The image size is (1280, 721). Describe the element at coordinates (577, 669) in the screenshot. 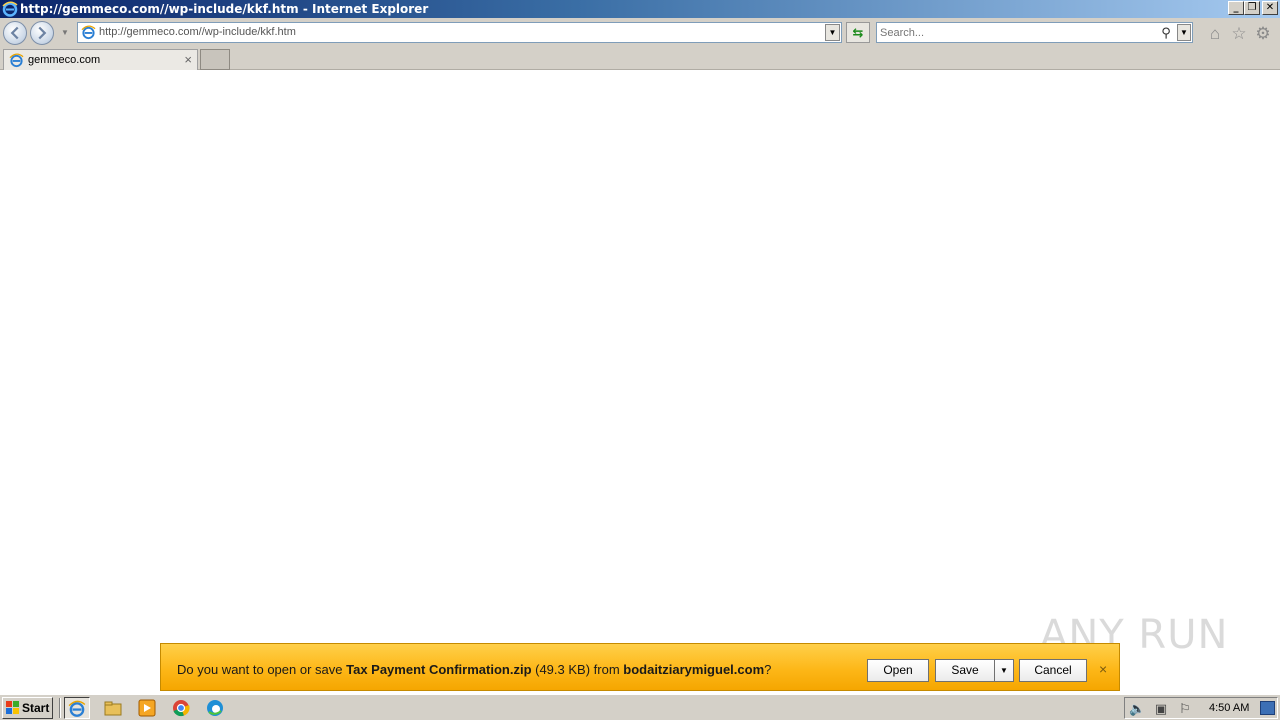

I see `download-size: (49.3 KB) from` at that location.